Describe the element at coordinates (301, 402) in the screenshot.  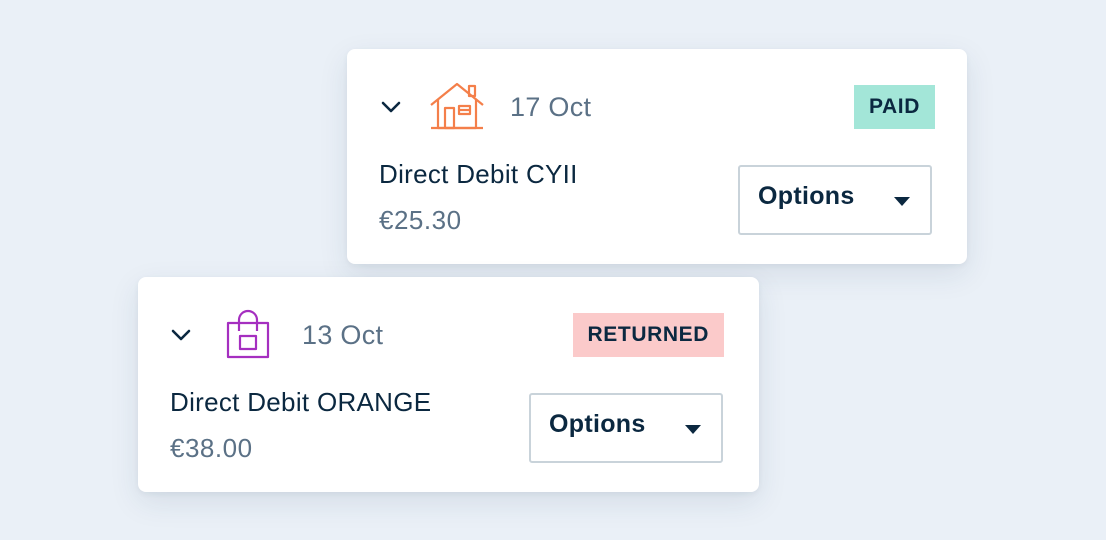
I see `payment-description: Direct Debit ORANGE` at that location.